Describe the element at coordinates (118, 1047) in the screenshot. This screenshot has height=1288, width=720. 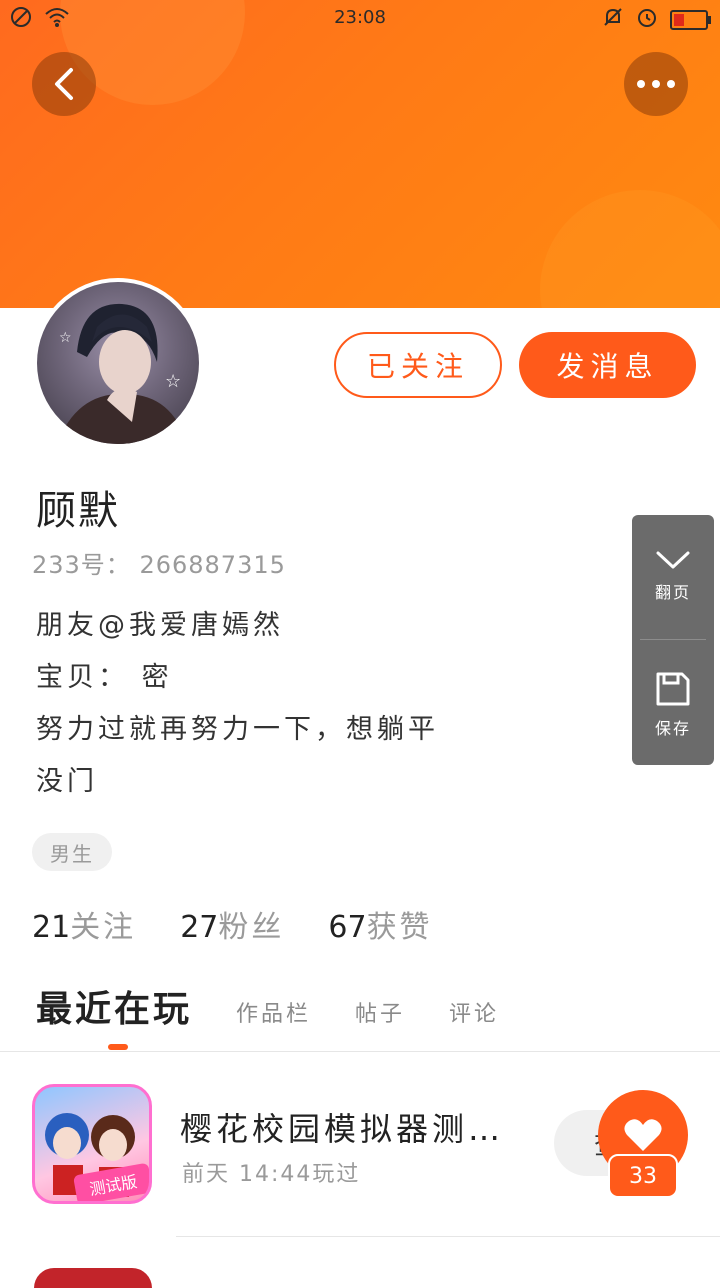
I see `tab-indicator` at that location.